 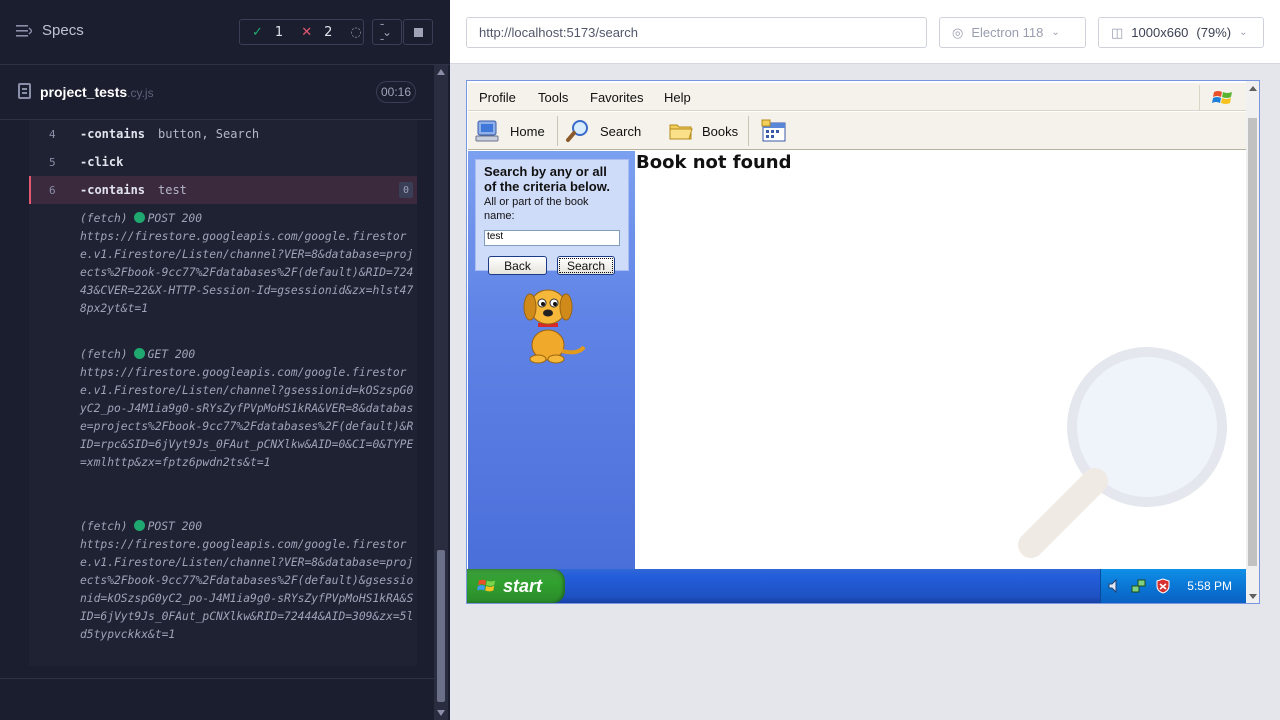 What do you see at coordinates (216, 93) in the screenshot?
I see `spec-file-header: project_tests.cy.js 00:16` at bounding box center [216, 93].